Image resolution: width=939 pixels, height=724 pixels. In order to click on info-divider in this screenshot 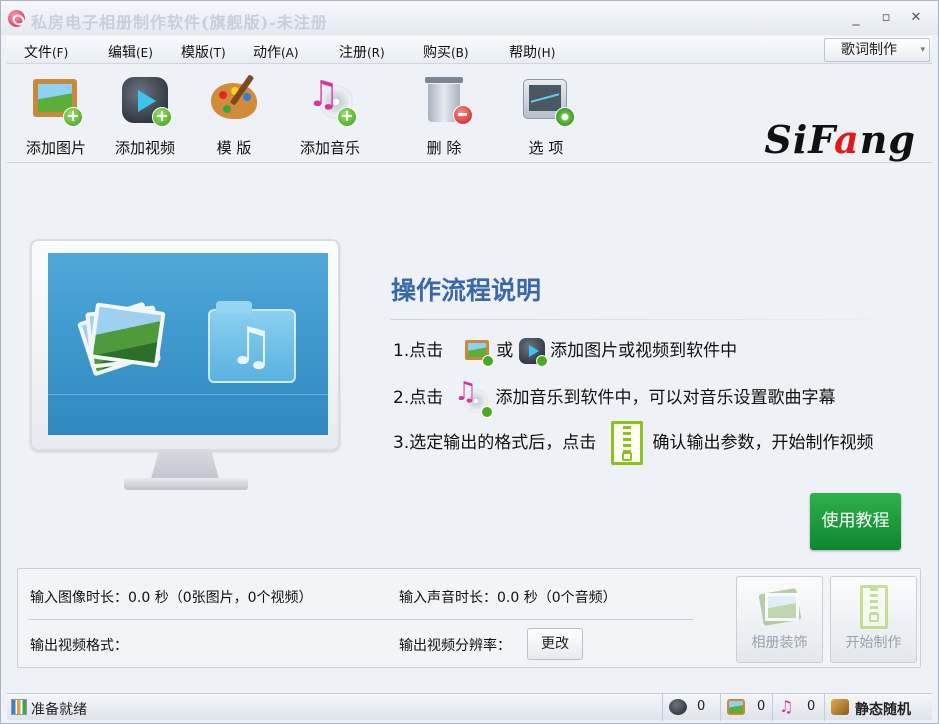, I will do `click(360, 619)`.